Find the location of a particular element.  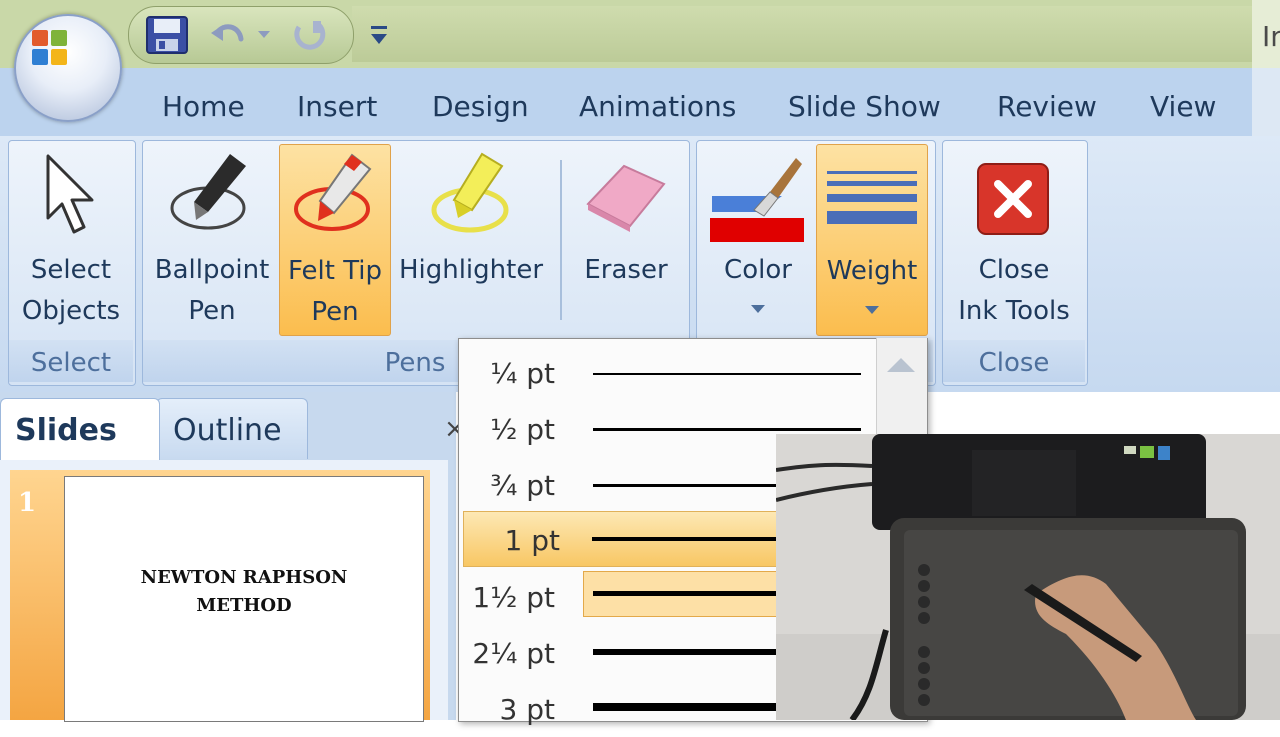

ribbon-tabs-right is located at coordinates (1266, 102).